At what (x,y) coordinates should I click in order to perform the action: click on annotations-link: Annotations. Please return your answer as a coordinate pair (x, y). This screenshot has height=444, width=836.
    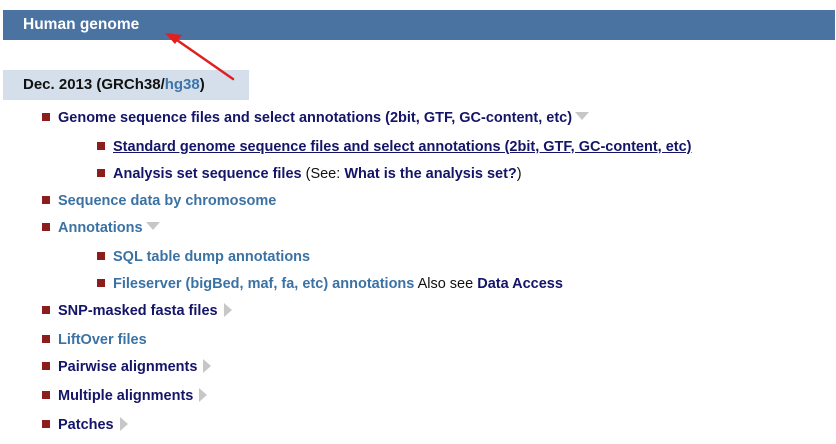
    Looking at the image, I should click on (100, 228).